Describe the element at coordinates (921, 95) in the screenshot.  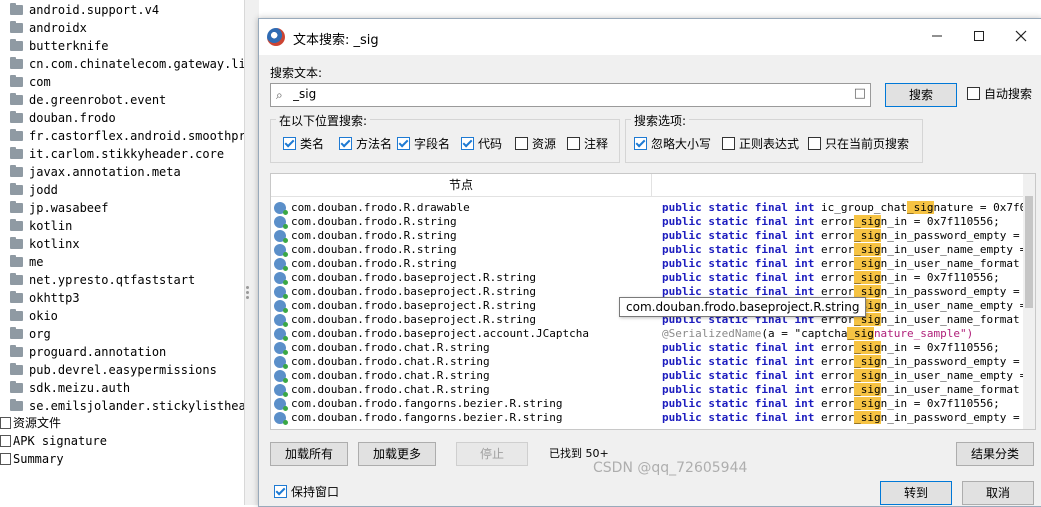
I see `search-button: 搜索` at that location.